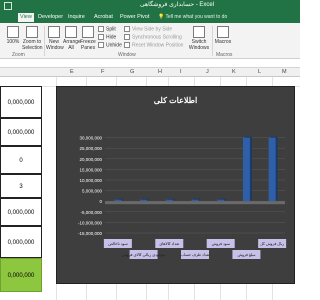  Describe the element at coordinates (90, 159) in the screenshot. I see `y-tick-label: 20,000,000` at that location.